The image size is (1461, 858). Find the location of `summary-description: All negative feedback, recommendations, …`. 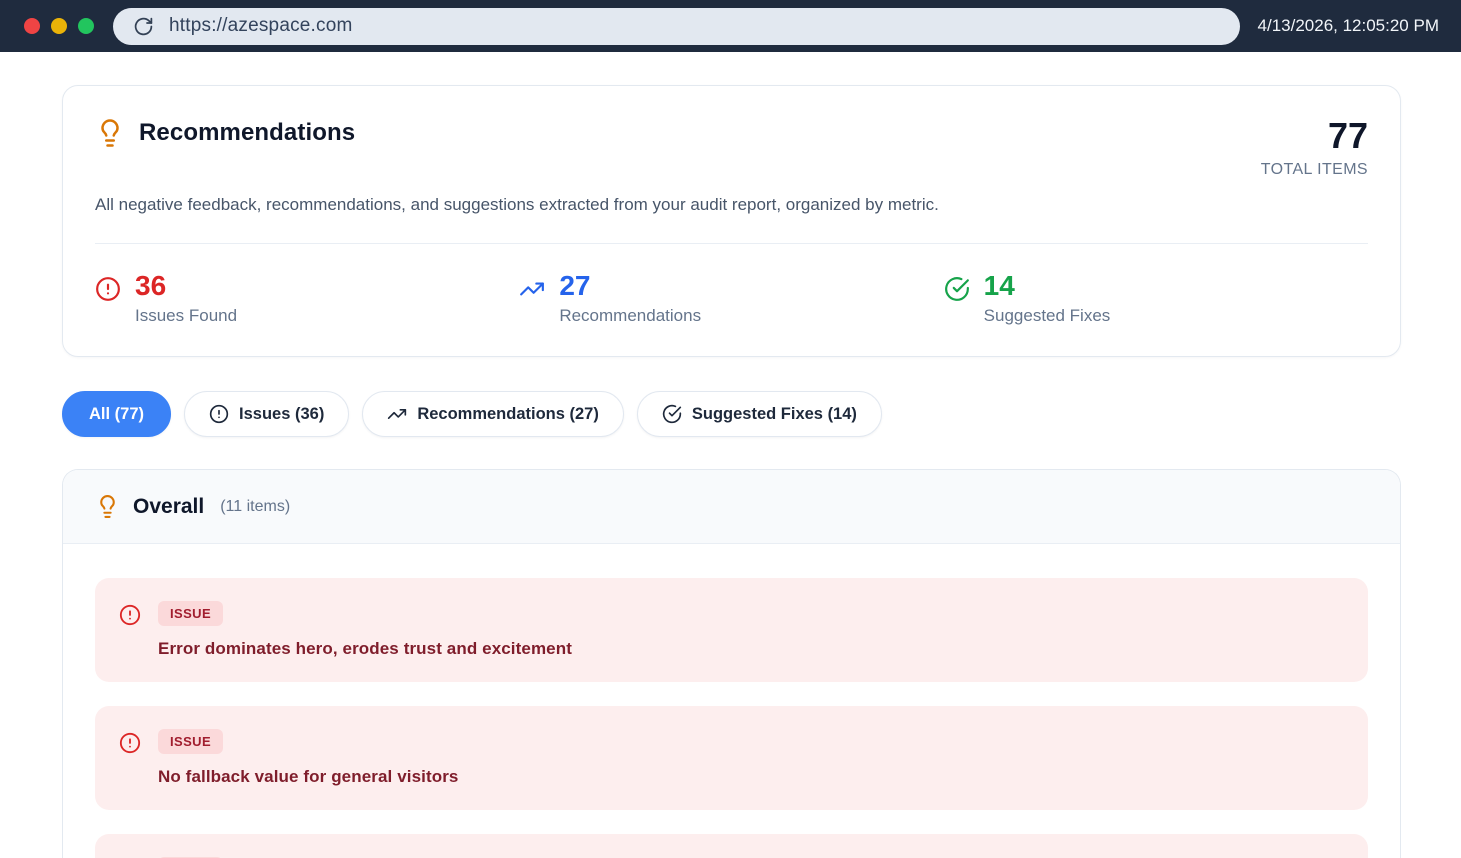

summary-description: All negative feedback, recommendations, … is located at coordinates (517, 204).